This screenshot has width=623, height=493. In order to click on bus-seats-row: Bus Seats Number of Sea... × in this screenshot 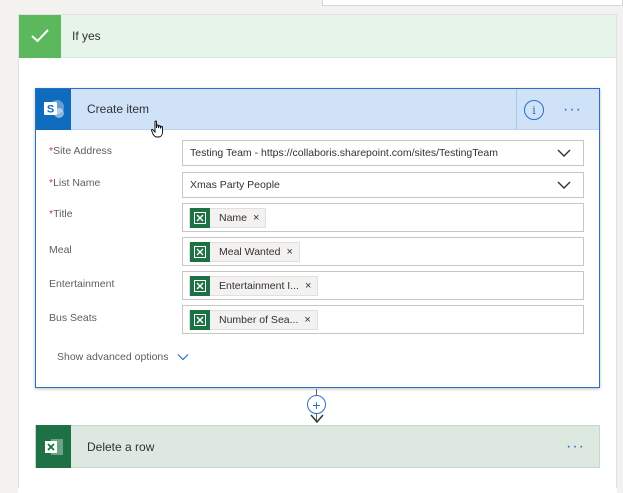, I will do `click(317, 319)`.